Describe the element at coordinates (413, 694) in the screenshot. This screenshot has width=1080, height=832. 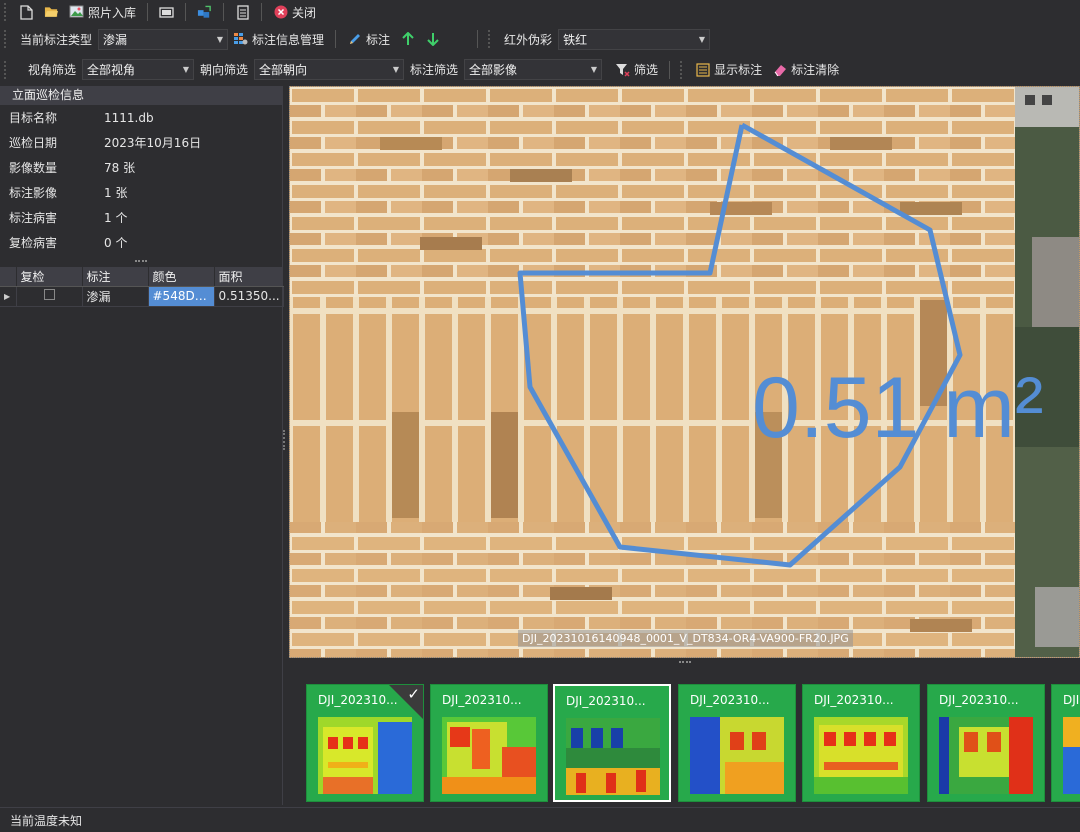
I see `checkmark-icon: ✓` at that location.